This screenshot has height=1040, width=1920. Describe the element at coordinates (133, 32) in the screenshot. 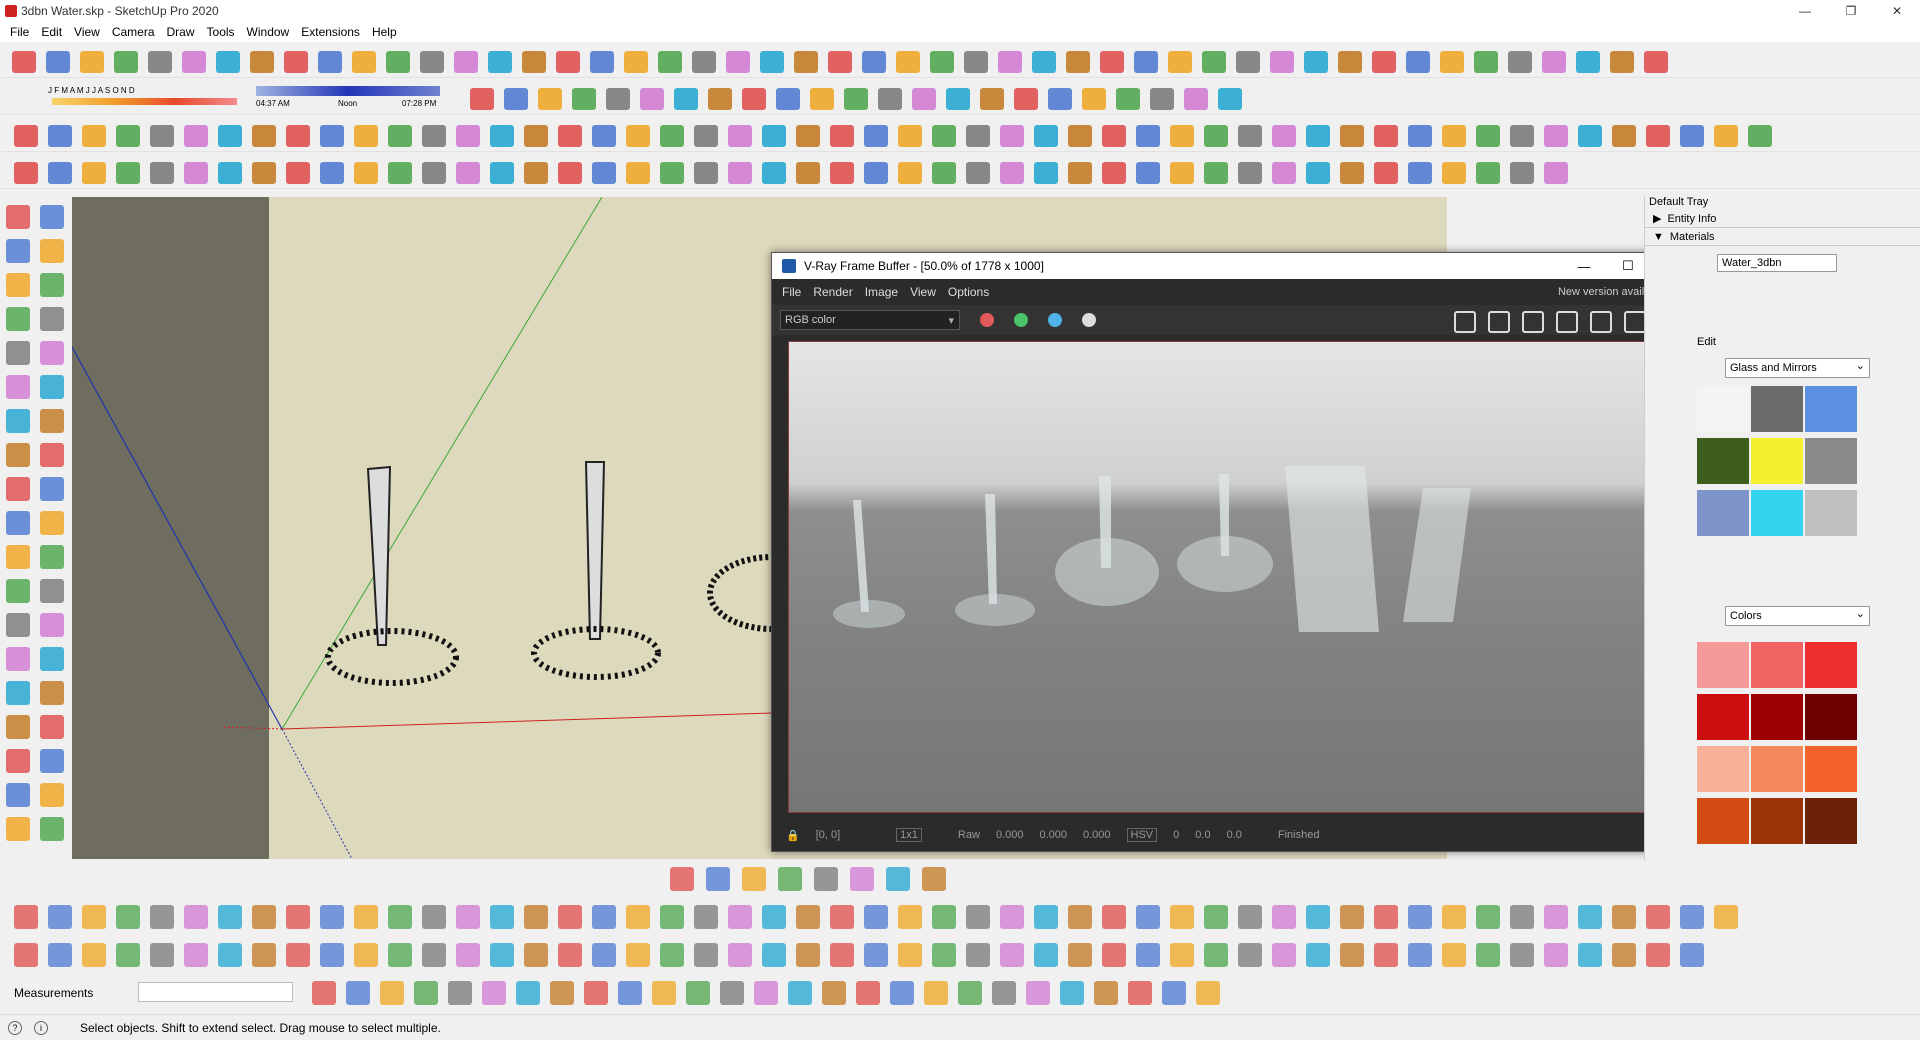

I see `menu-camera: Camera` at that location.